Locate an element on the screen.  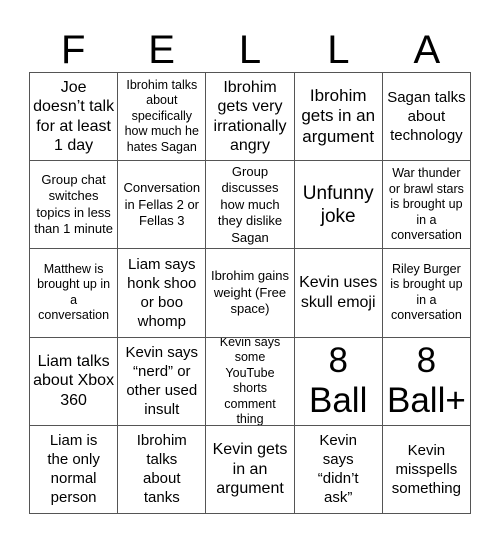
bingo-cell: Kevin misspells something is located at coordinates (426, 469).